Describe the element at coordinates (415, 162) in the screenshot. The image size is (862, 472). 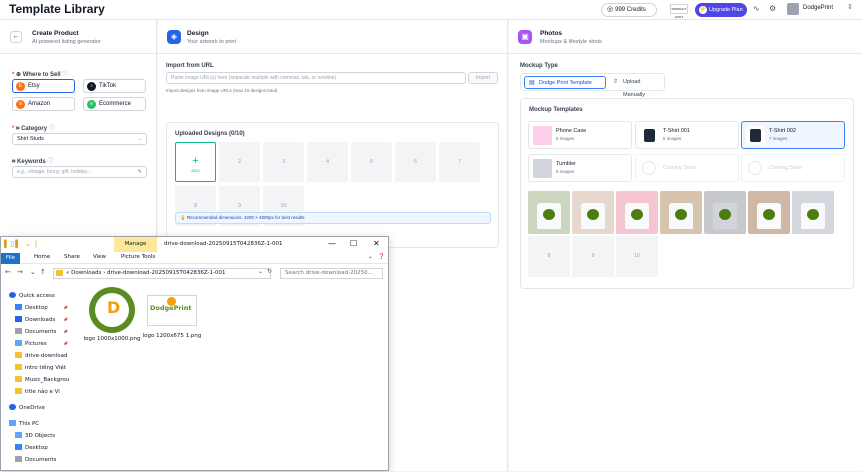
I see `design-slot: 6` at that location.